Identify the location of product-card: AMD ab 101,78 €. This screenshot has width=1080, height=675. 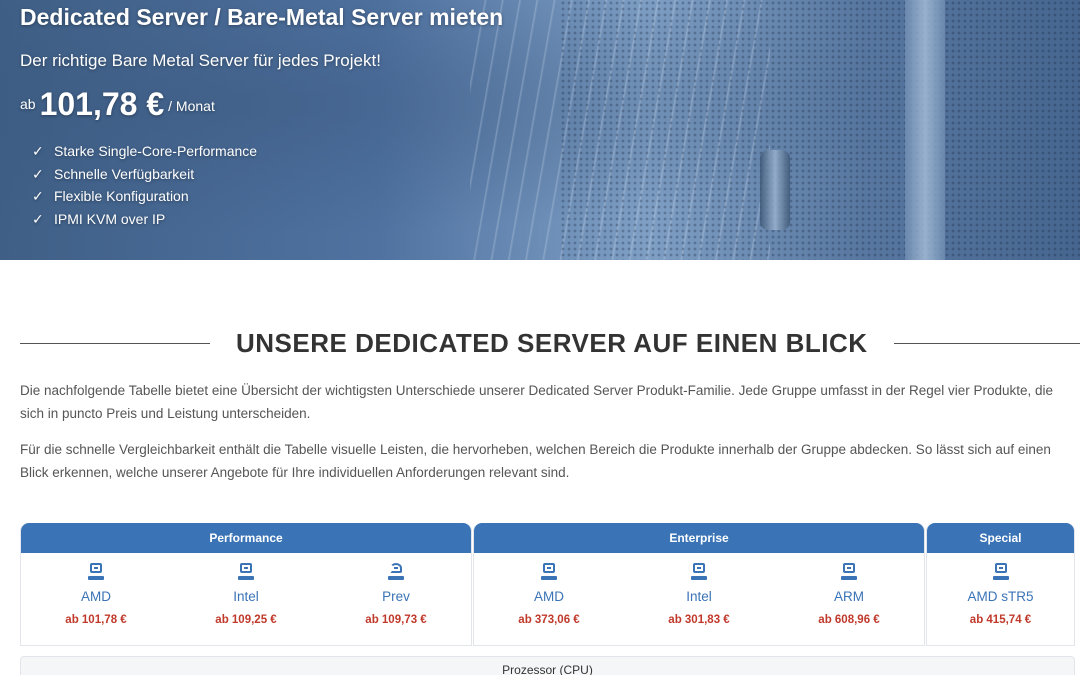
(96, 599).